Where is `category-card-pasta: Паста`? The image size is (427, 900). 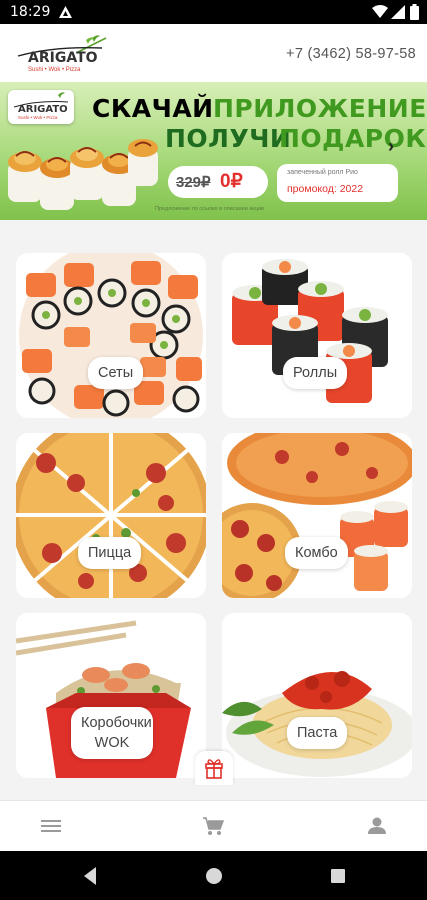 category-card-pasta: Паста is located at coordinates (317, 695).